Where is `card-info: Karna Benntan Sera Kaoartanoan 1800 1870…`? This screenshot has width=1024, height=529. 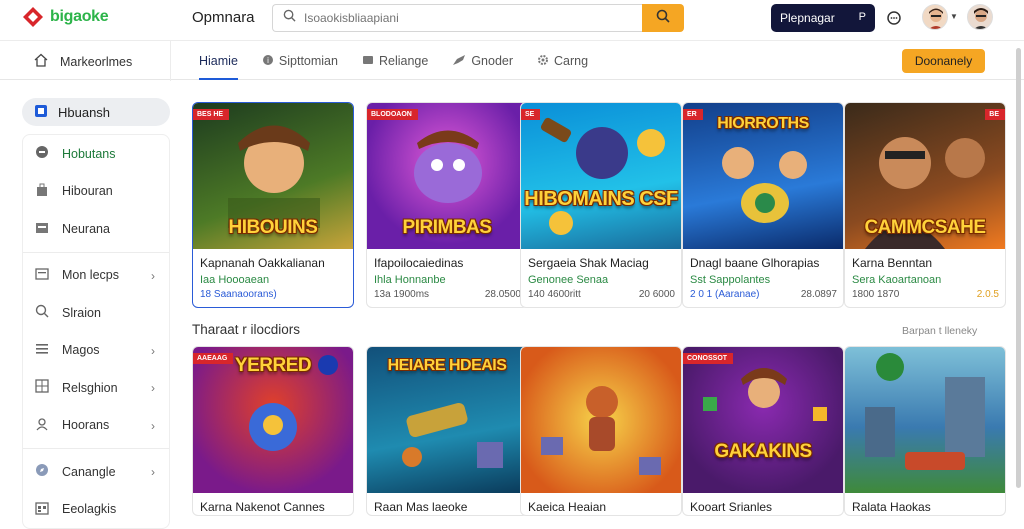 card-info: Karna Benntan Sera Kaoartanoan 1800 1870… is located at coordinates (925, 274).